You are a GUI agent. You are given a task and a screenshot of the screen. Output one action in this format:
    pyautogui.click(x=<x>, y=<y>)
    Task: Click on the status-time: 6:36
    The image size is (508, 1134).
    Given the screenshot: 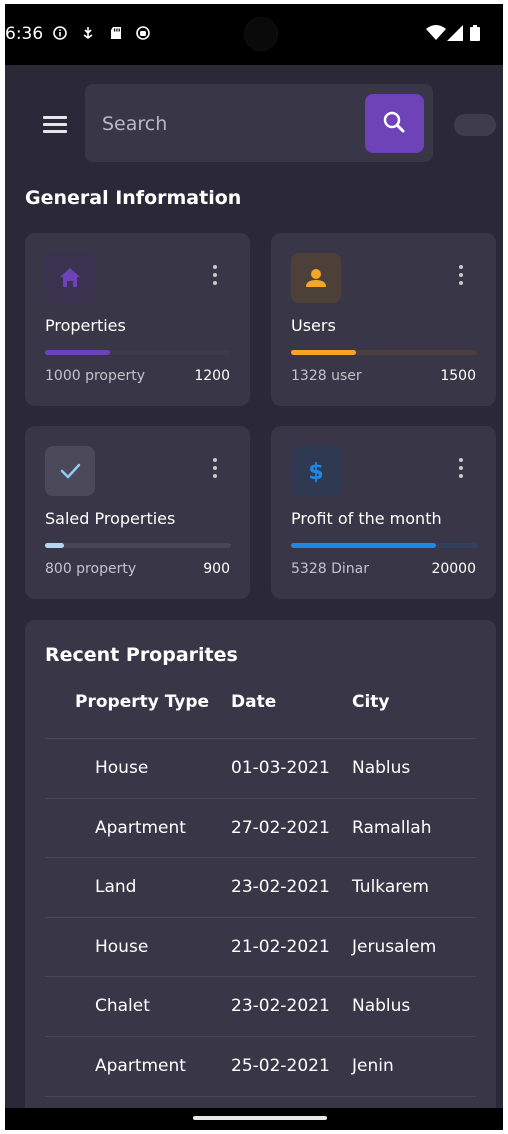 What is the action you would take?
    pyautogui.click(x=24, y=34)
    